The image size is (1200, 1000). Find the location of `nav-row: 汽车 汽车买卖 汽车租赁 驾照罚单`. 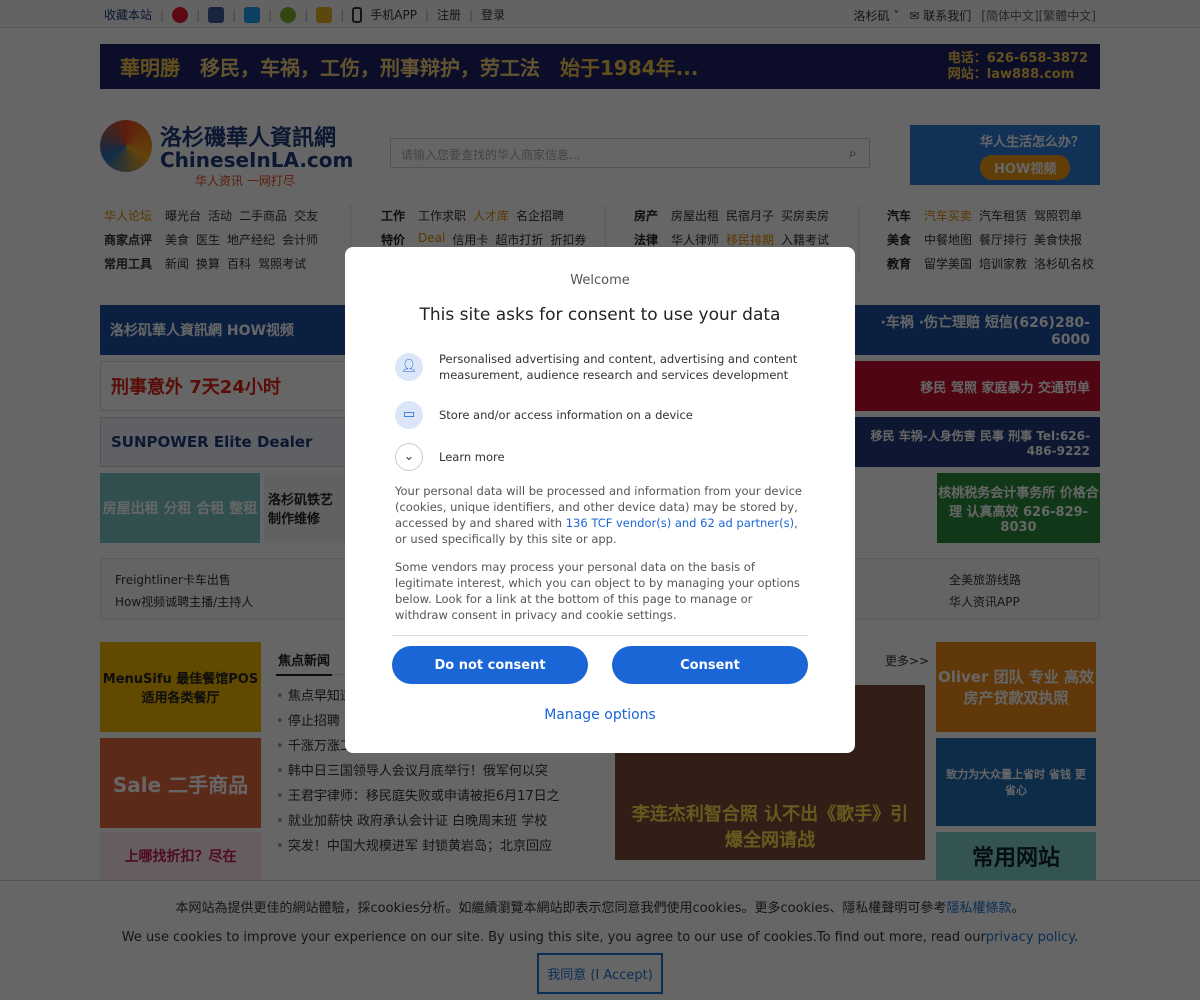

nav-row: 汽车 汽车买卖 汽车租赁 驾照罚单 is located at coordinates (990, 215).